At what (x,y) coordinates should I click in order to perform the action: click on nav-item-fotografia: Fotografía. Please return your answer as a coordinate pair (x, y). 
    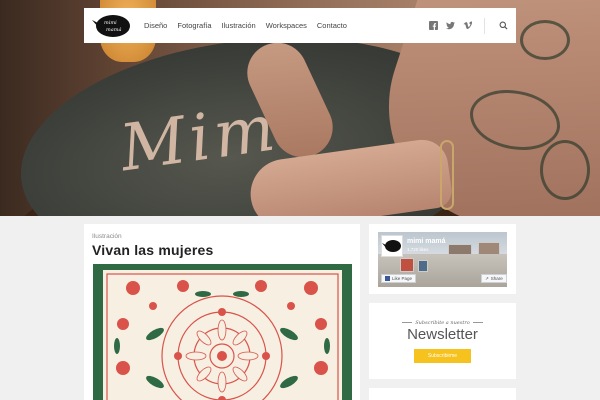
    Looking at the image, I should click on (194, 25).